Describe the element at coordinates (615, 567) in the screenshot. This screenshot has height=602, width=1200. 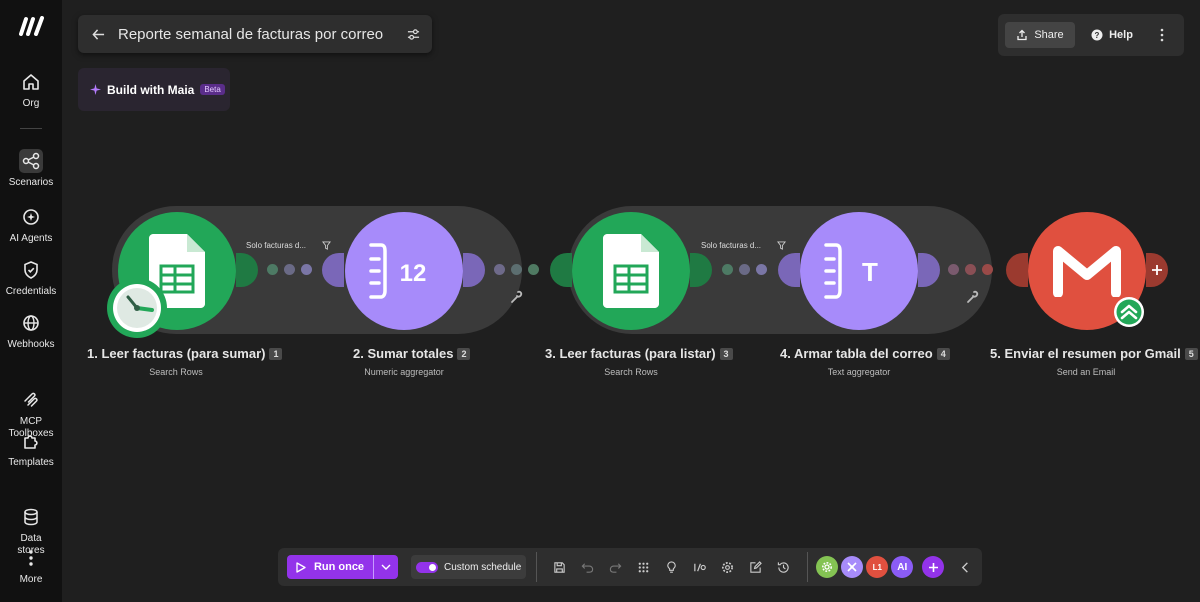
I see `redo-button` at that location.